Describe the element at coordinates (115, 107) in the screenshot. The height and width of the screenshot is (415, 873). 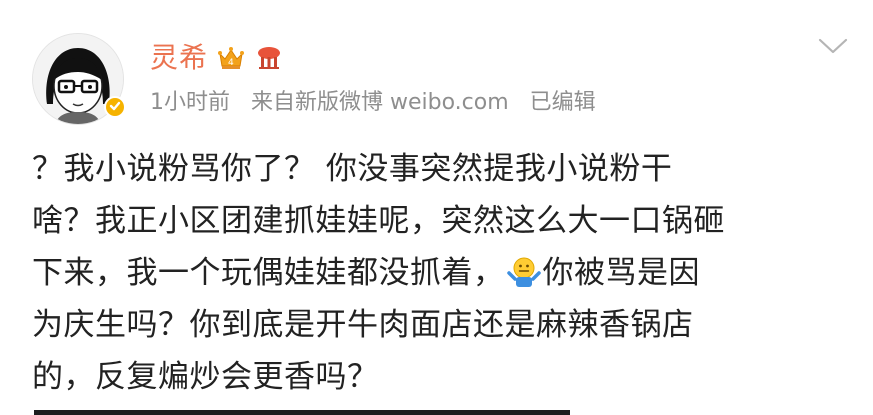
I see `verified-badge-icon` at that location.